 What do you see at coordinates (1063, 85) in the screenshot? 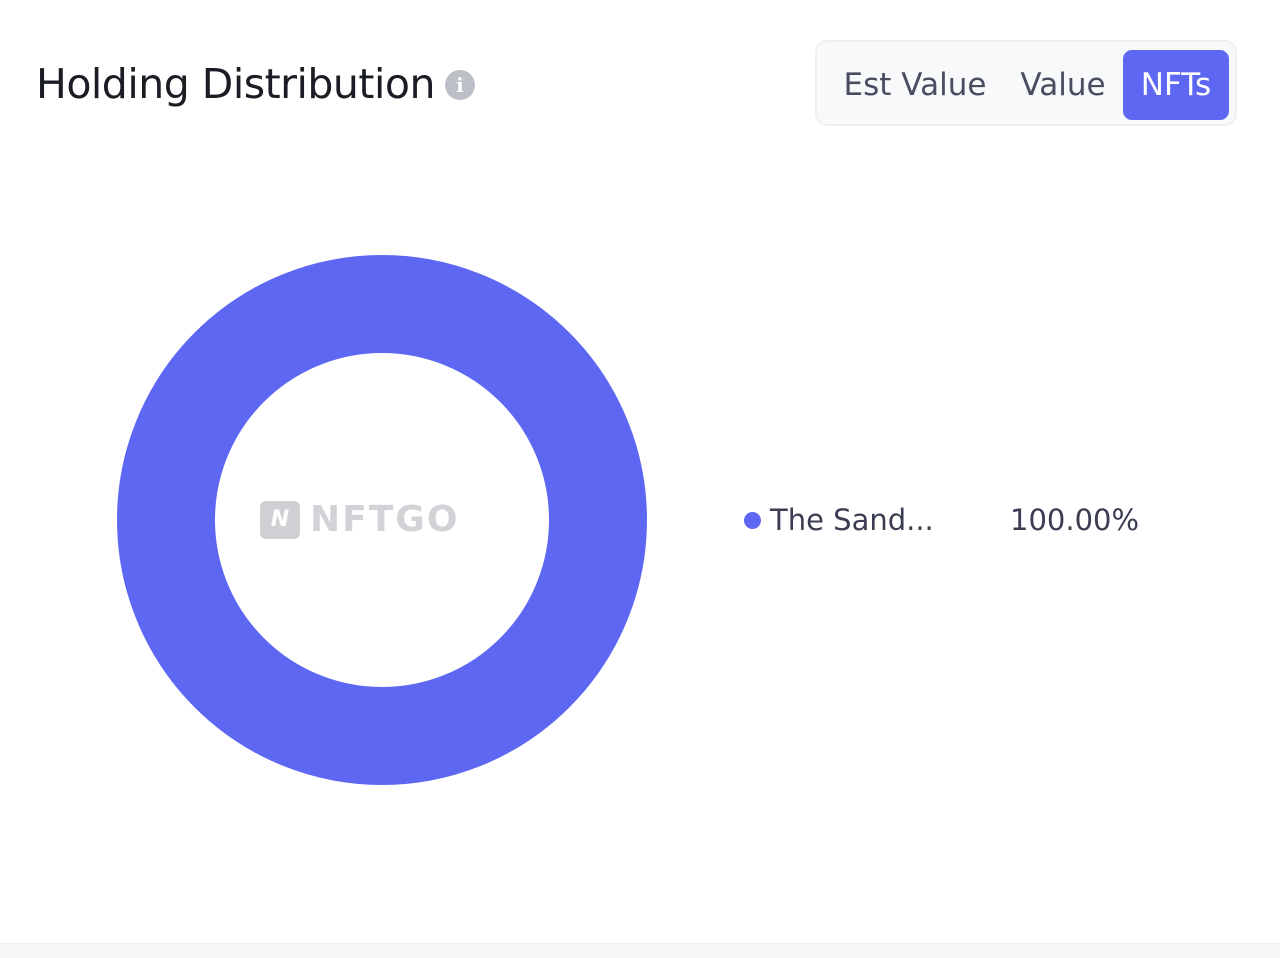
I see `toggle-value-button: Value` at bounding box center [1063, 85].